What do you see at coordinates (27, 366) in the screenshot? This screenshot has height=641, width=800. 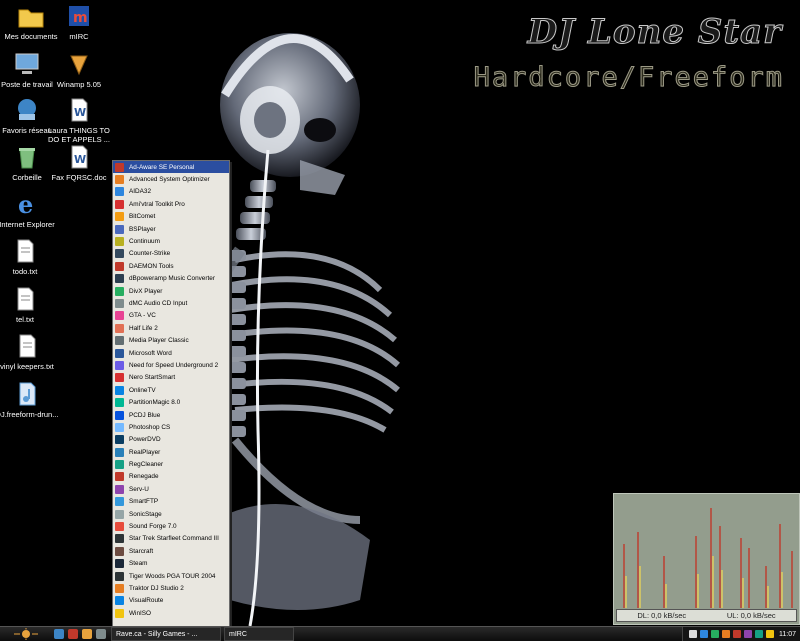 I see `desktop-icon-label: vinyl keepers.txt` at bounding box center [27, 366].